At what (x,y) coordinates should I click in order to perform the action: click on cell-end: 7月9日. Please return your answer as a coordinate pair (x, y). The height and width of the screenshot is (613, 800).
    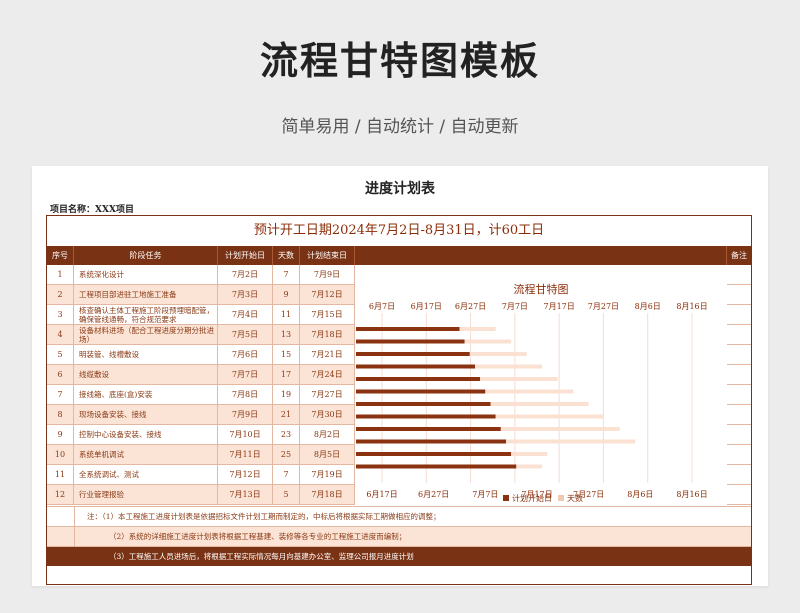
    Looking at the image, I should click on (327, 274).